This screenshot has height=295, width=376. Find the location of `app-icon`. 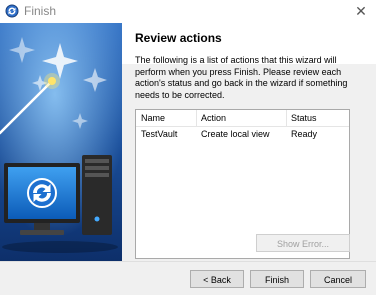

app-icon is located at coordinates (12, 11).